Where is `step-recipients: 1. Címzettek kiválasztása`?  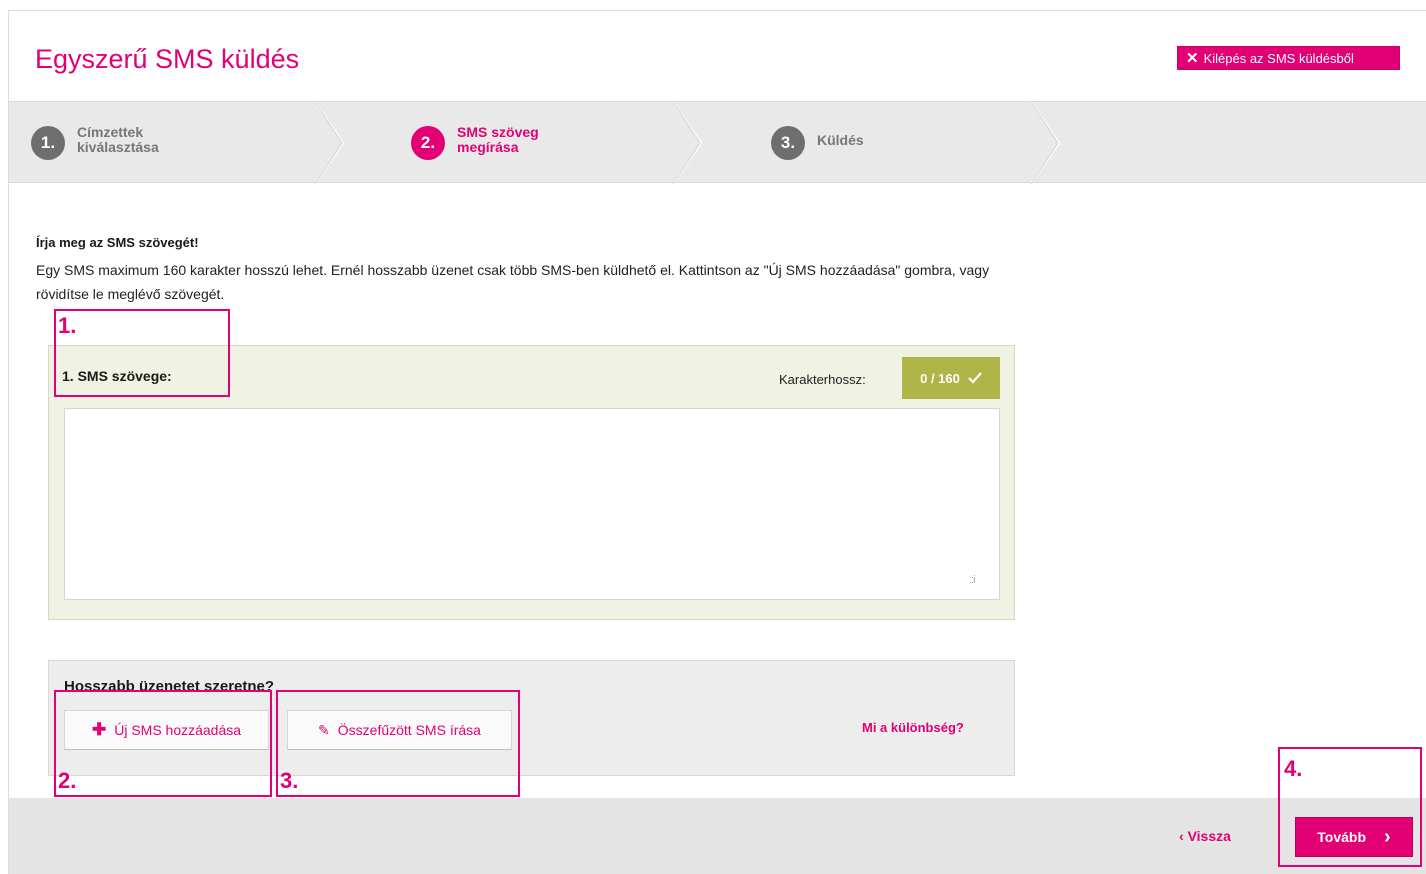 step-recipients: 1. Címzettek kiválasztása is located at coordinates (109, 143).